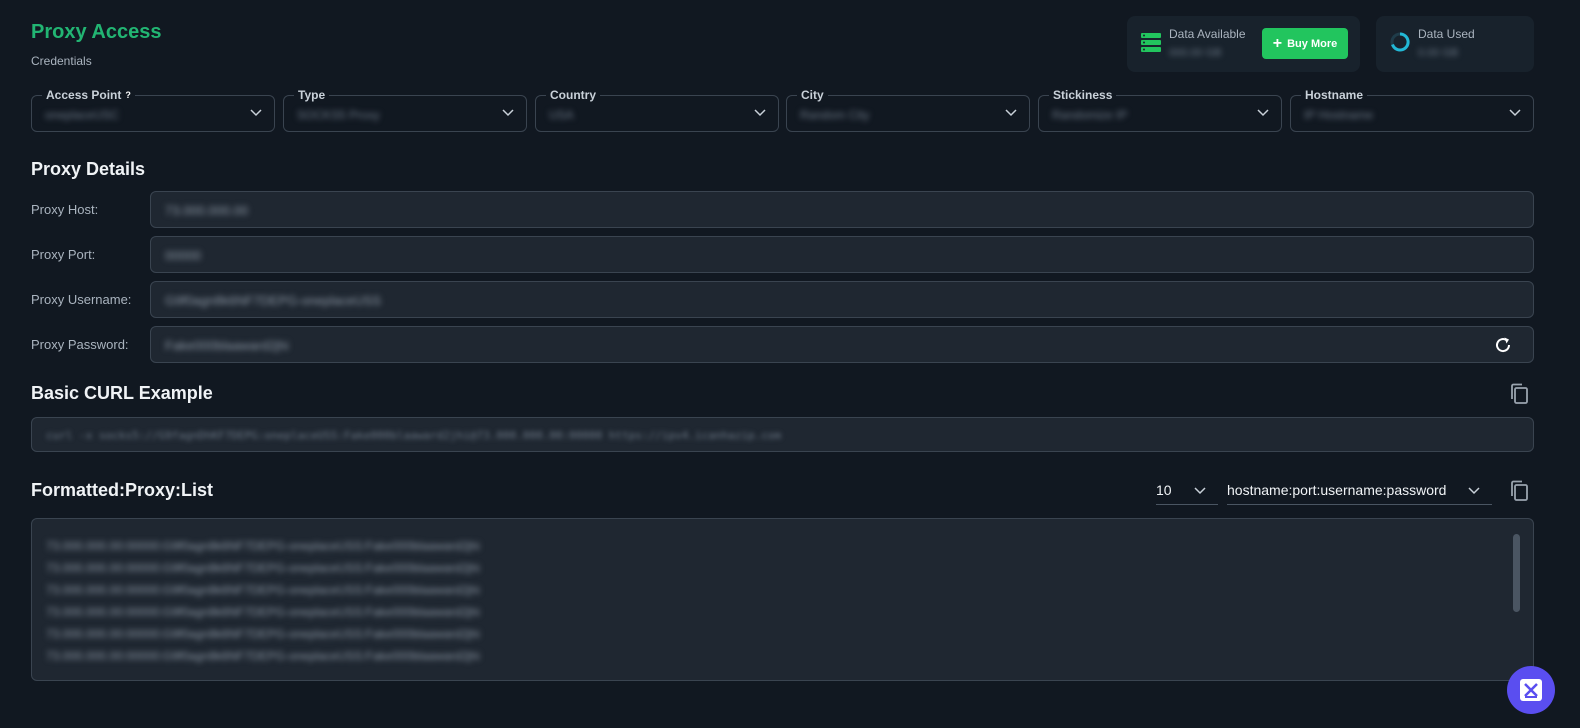  I want to click on city-label: City, so click(812, 95).